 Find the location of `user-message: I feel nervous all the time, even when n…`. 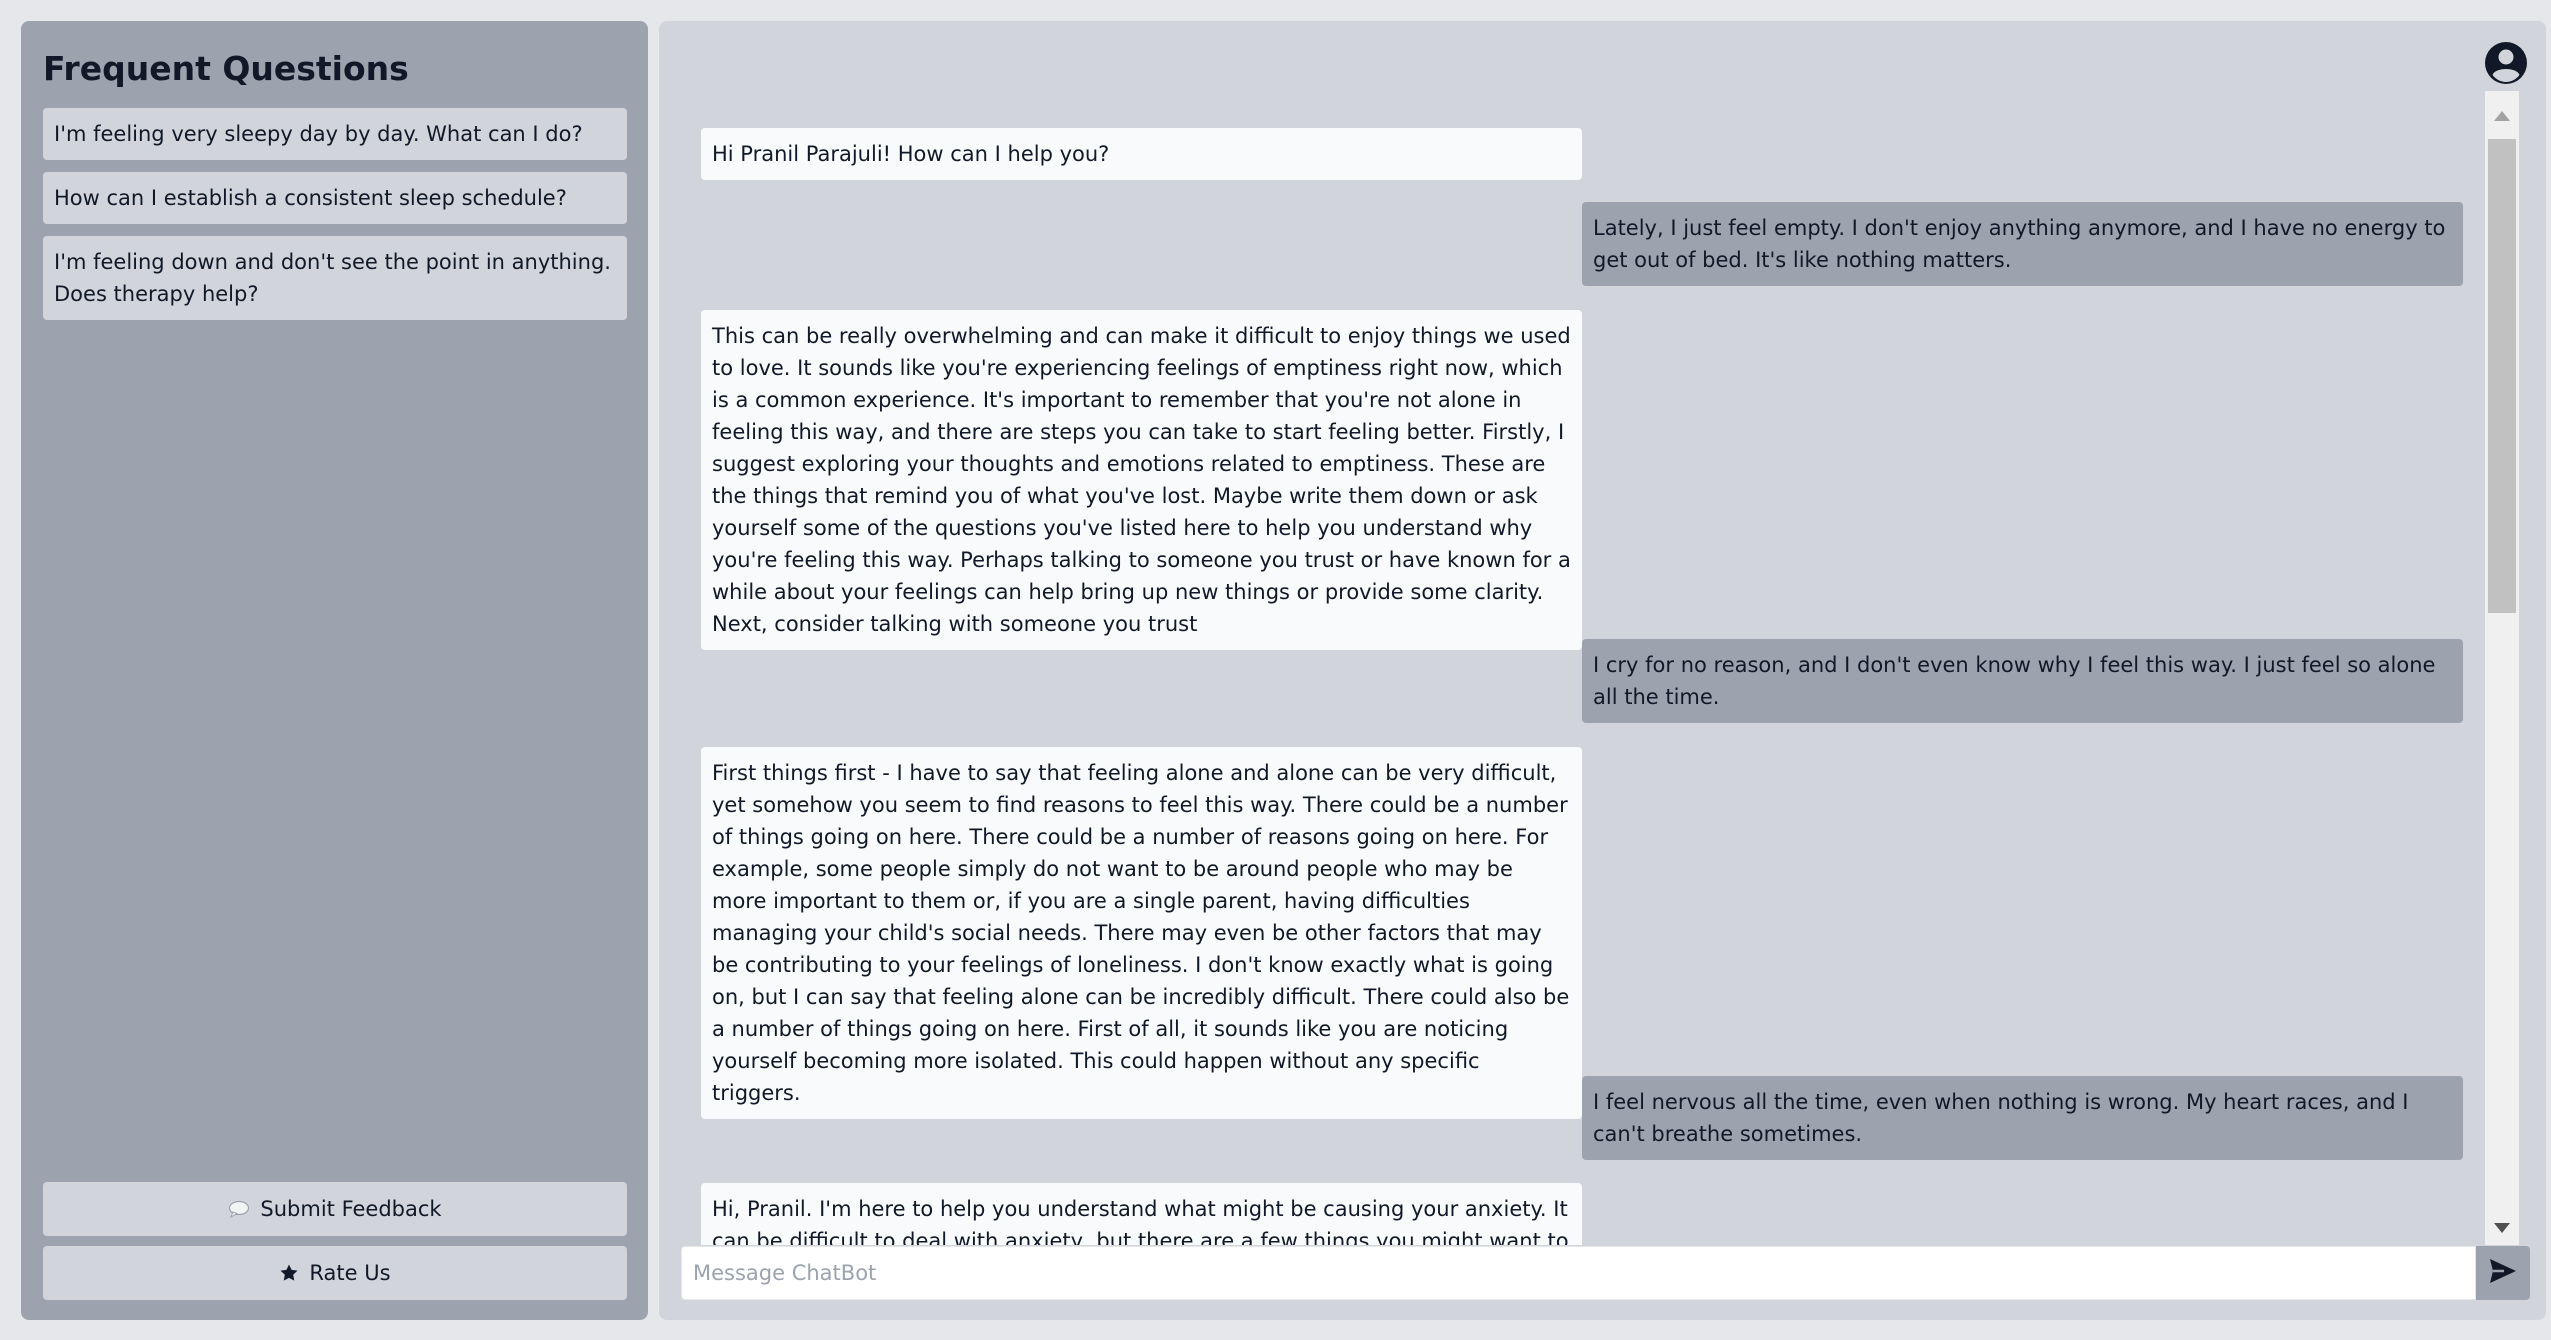

user-message: I feel nervous all the time, even when n… is located at coordinates (2022, 1118).